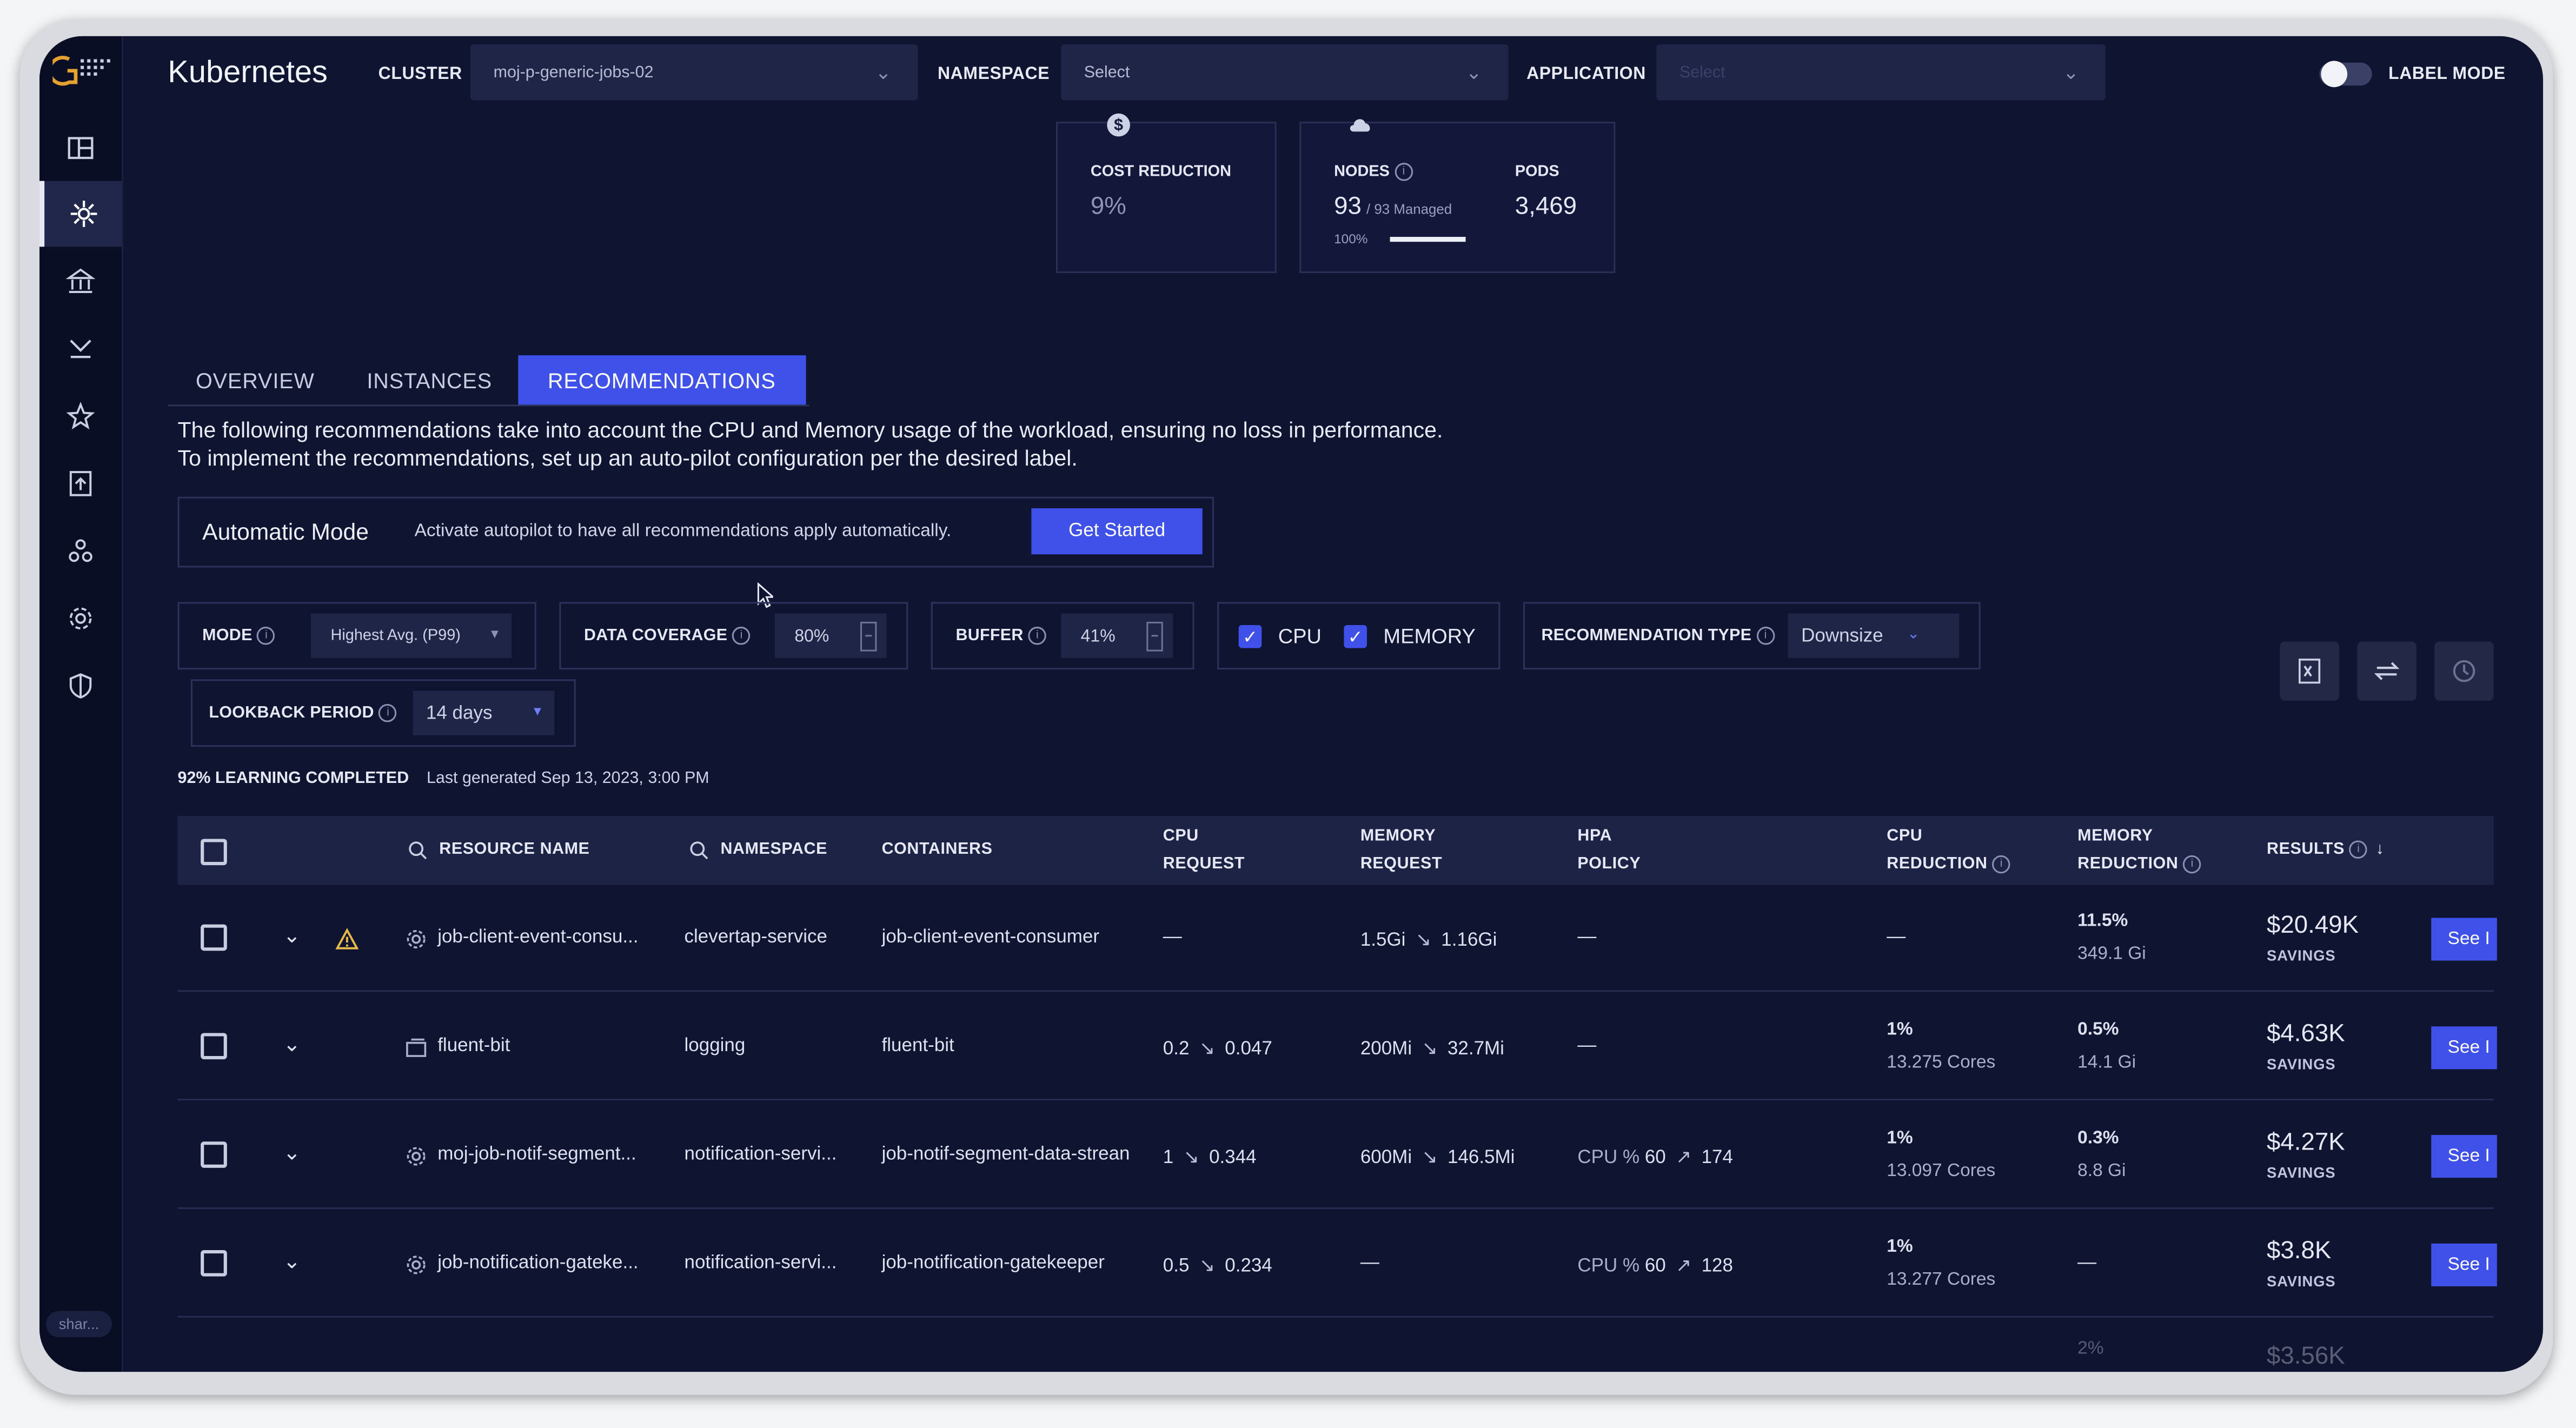 The height and width of the screenshot is (1428, 2576). What do you see at coordinates (429, 380) in the screenshot?
I see `tab-instances: INSTANCES` at bounding box center [429, 380].